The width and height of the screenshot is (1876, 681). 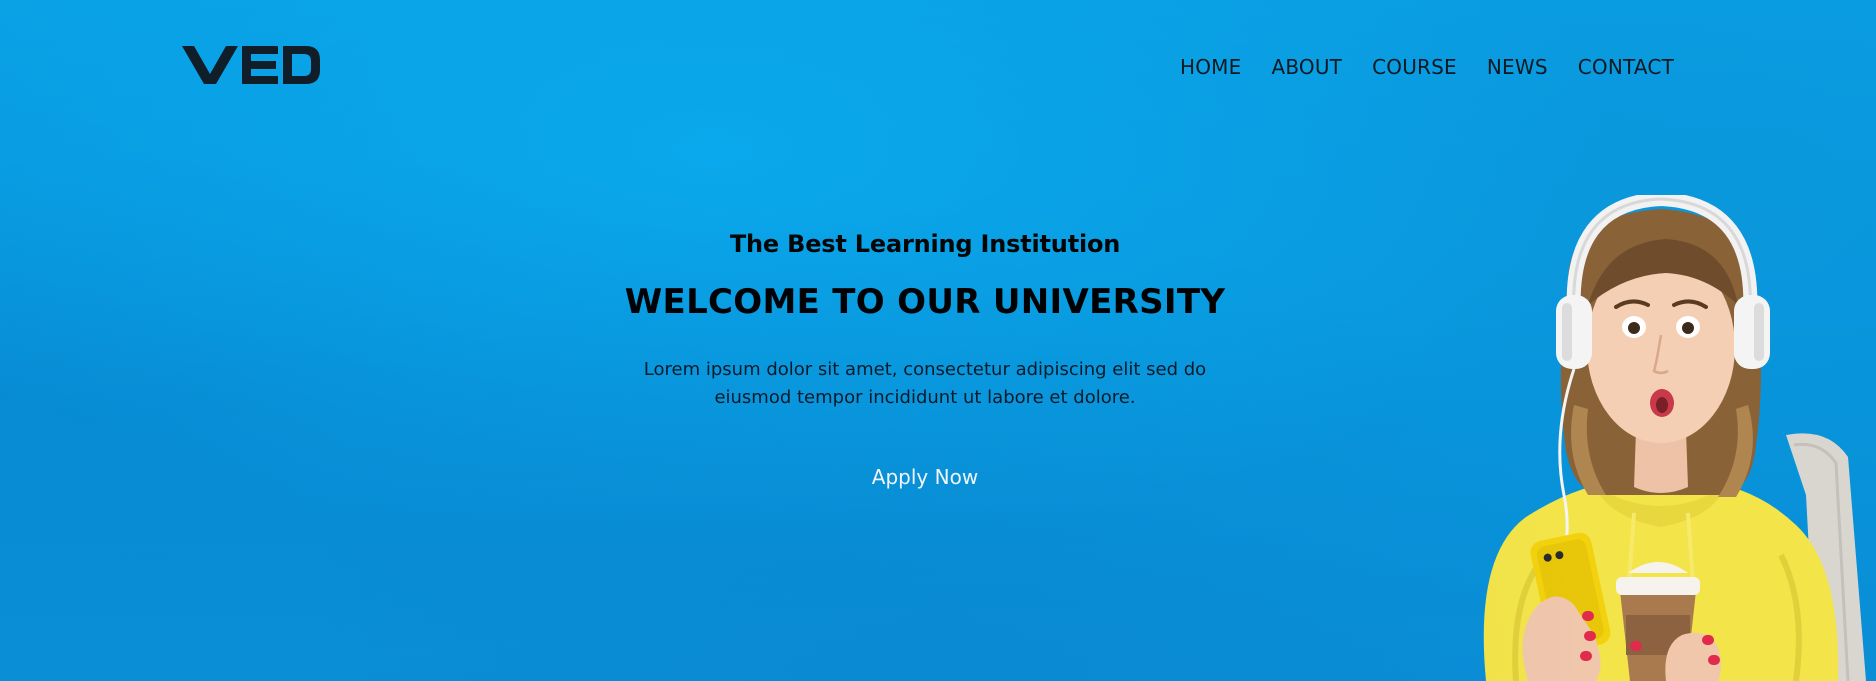 What do you see at coordinates (1517, 67) in the screenshot?
I see `nav-news-link: NEWS` at bounding box center [1517, 67].